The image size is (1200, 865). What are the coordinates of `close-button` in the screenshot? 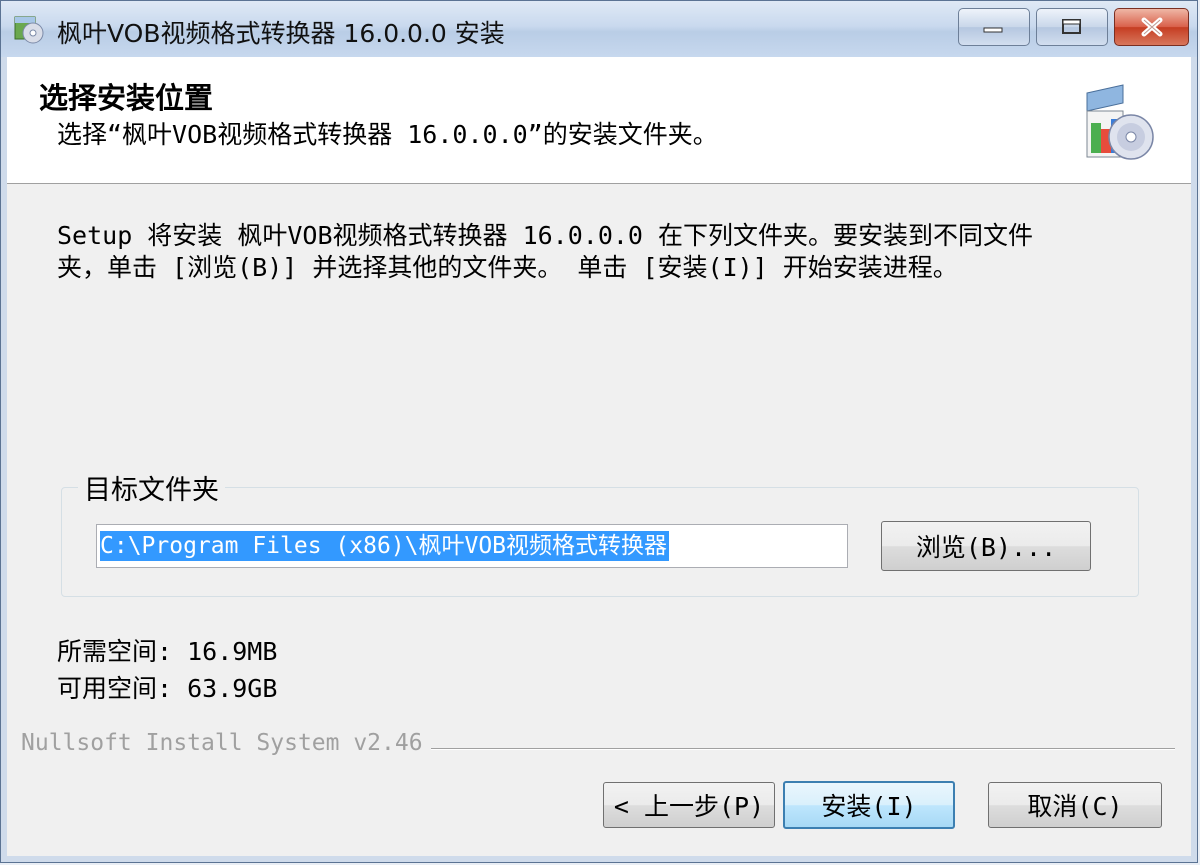 It's located at (1151, 27).